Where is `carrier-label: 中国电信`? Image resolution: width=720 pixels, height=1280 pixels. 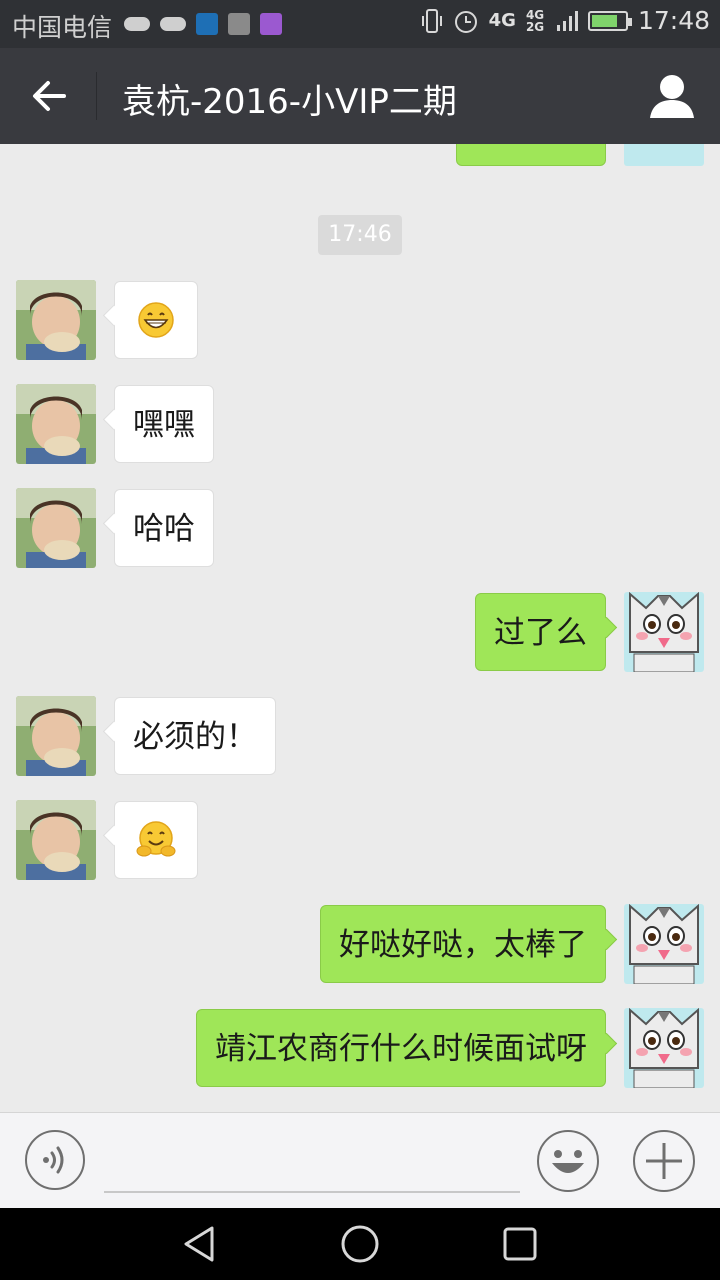
carrier-label: 中国电信 is located at coordinates (62, 27).